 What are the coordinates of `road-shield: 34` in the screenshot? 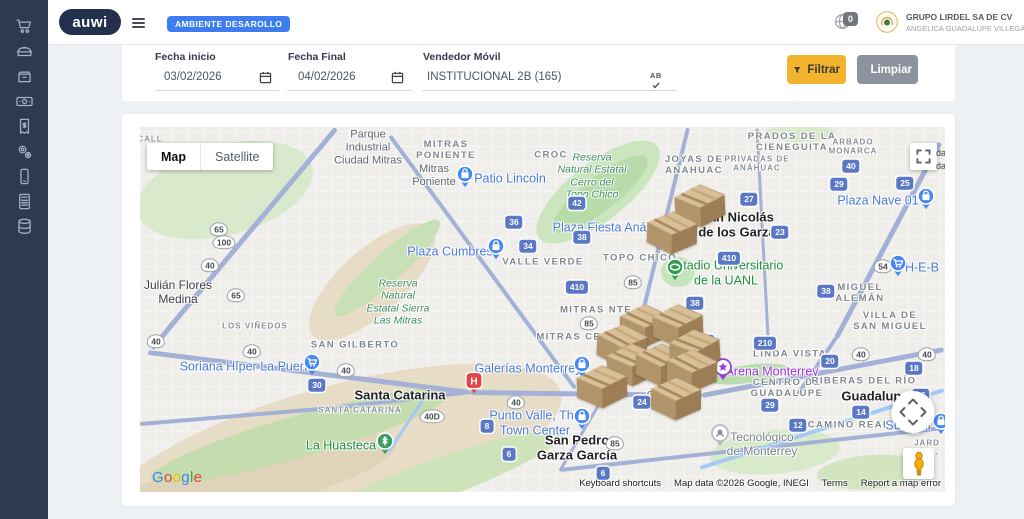 It's located at (528, 246).